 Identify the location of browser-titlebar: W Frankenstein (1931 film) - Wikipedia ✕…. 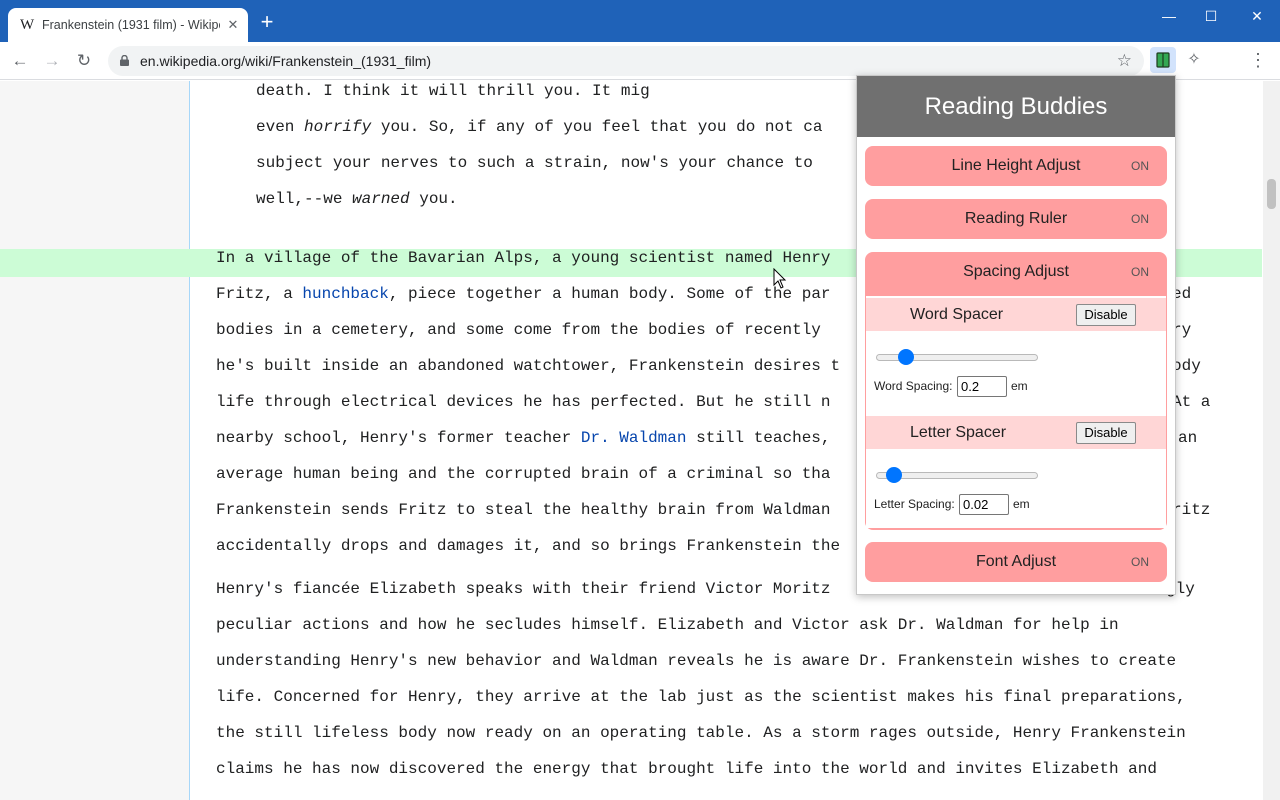
(640, 21).